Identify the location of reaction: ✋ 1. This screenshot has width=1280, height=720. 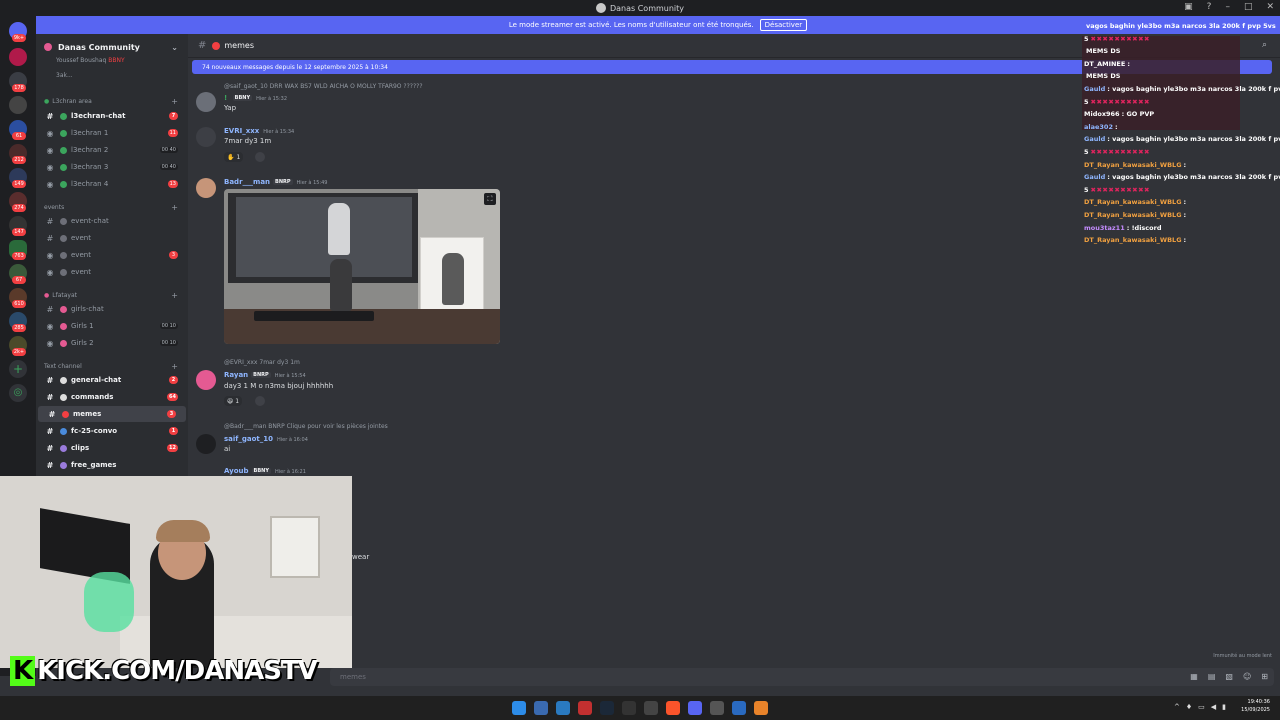
(234, 157).